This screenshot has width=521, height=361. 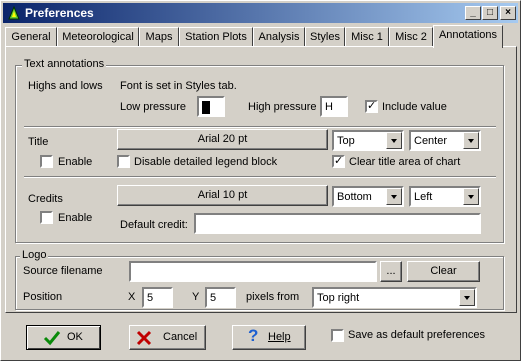 I want to click on close-button: ×, so click(x=508, y=13).